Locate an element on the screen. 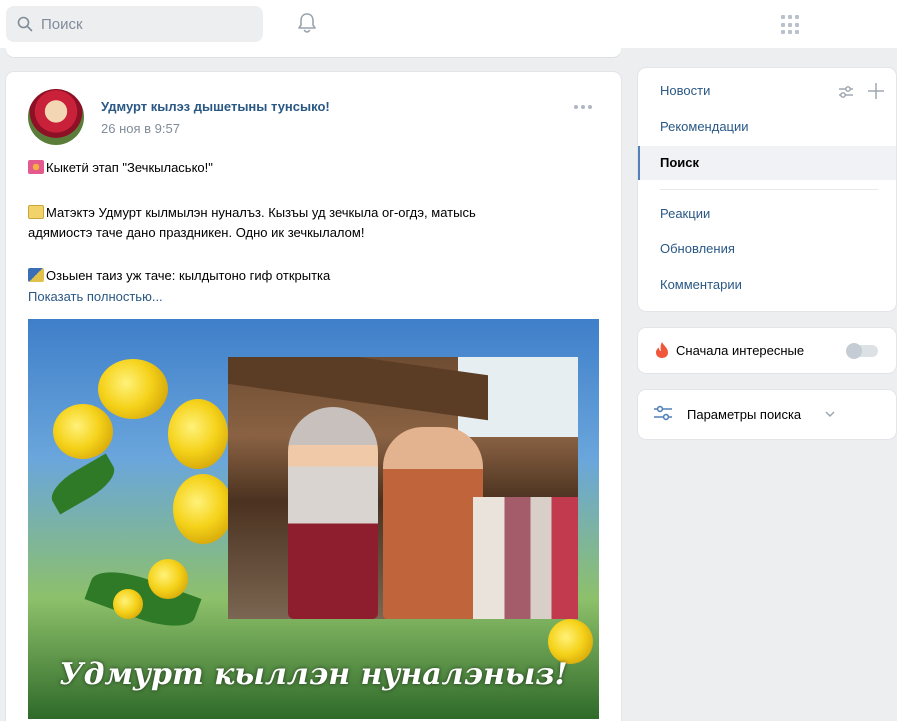  search-box is located at coordinates (134, 24).